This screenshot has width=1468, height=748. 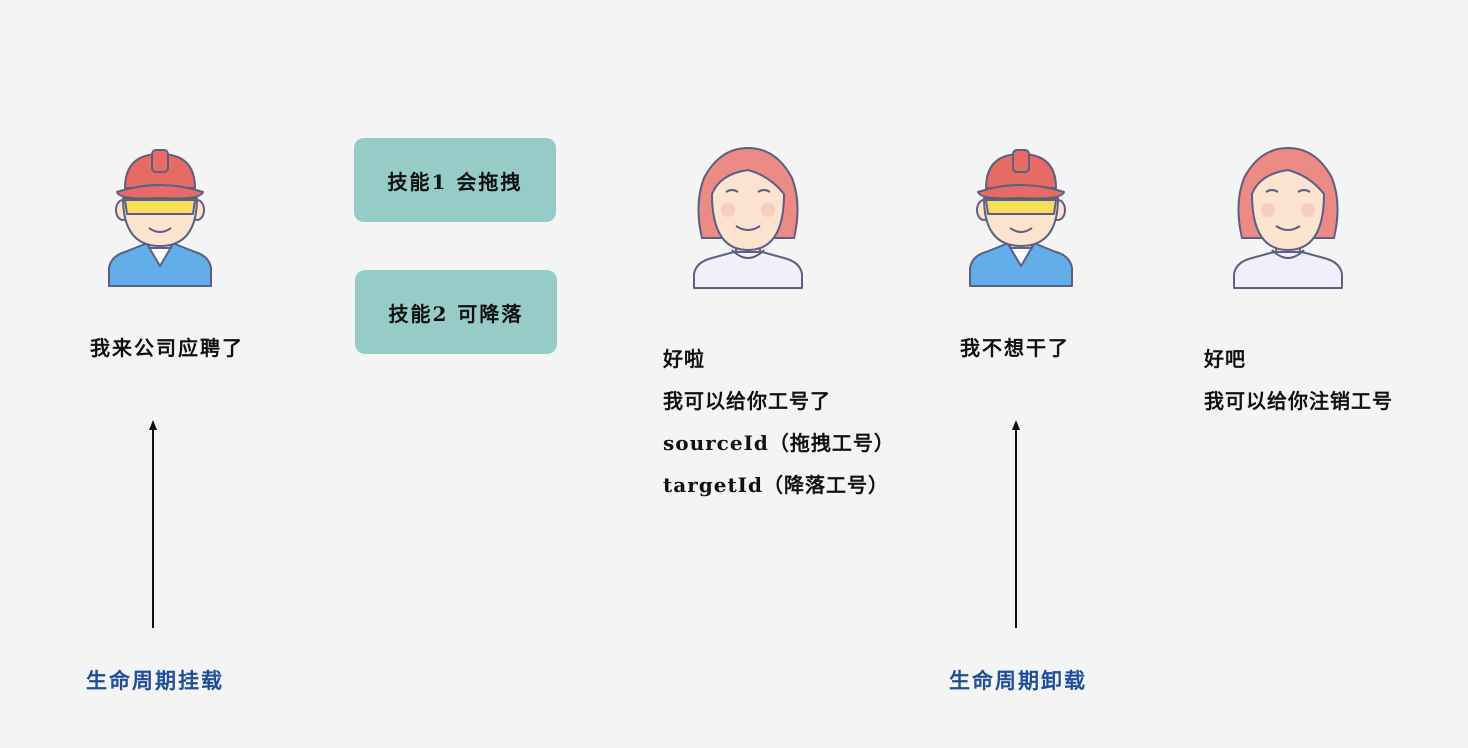 What do you see at coordinates (1298, 380) in the screenshot?
I see `hr-unmount-dialog: 好吧 我可以给你注销工号` at bounding box center [1298, 380].